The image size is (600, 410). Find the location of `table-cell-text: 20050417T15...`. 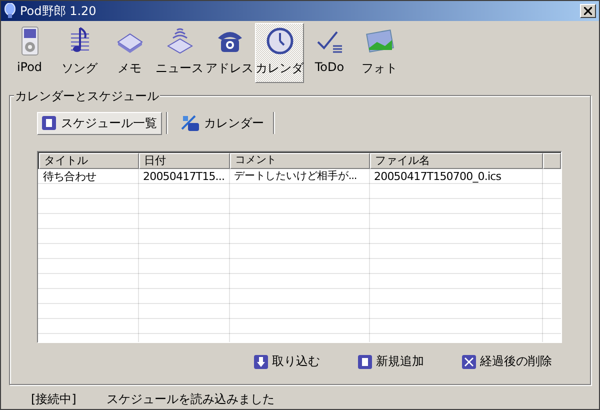

table-cell-text: 20050417T15... is located at coordinates (184, 176).